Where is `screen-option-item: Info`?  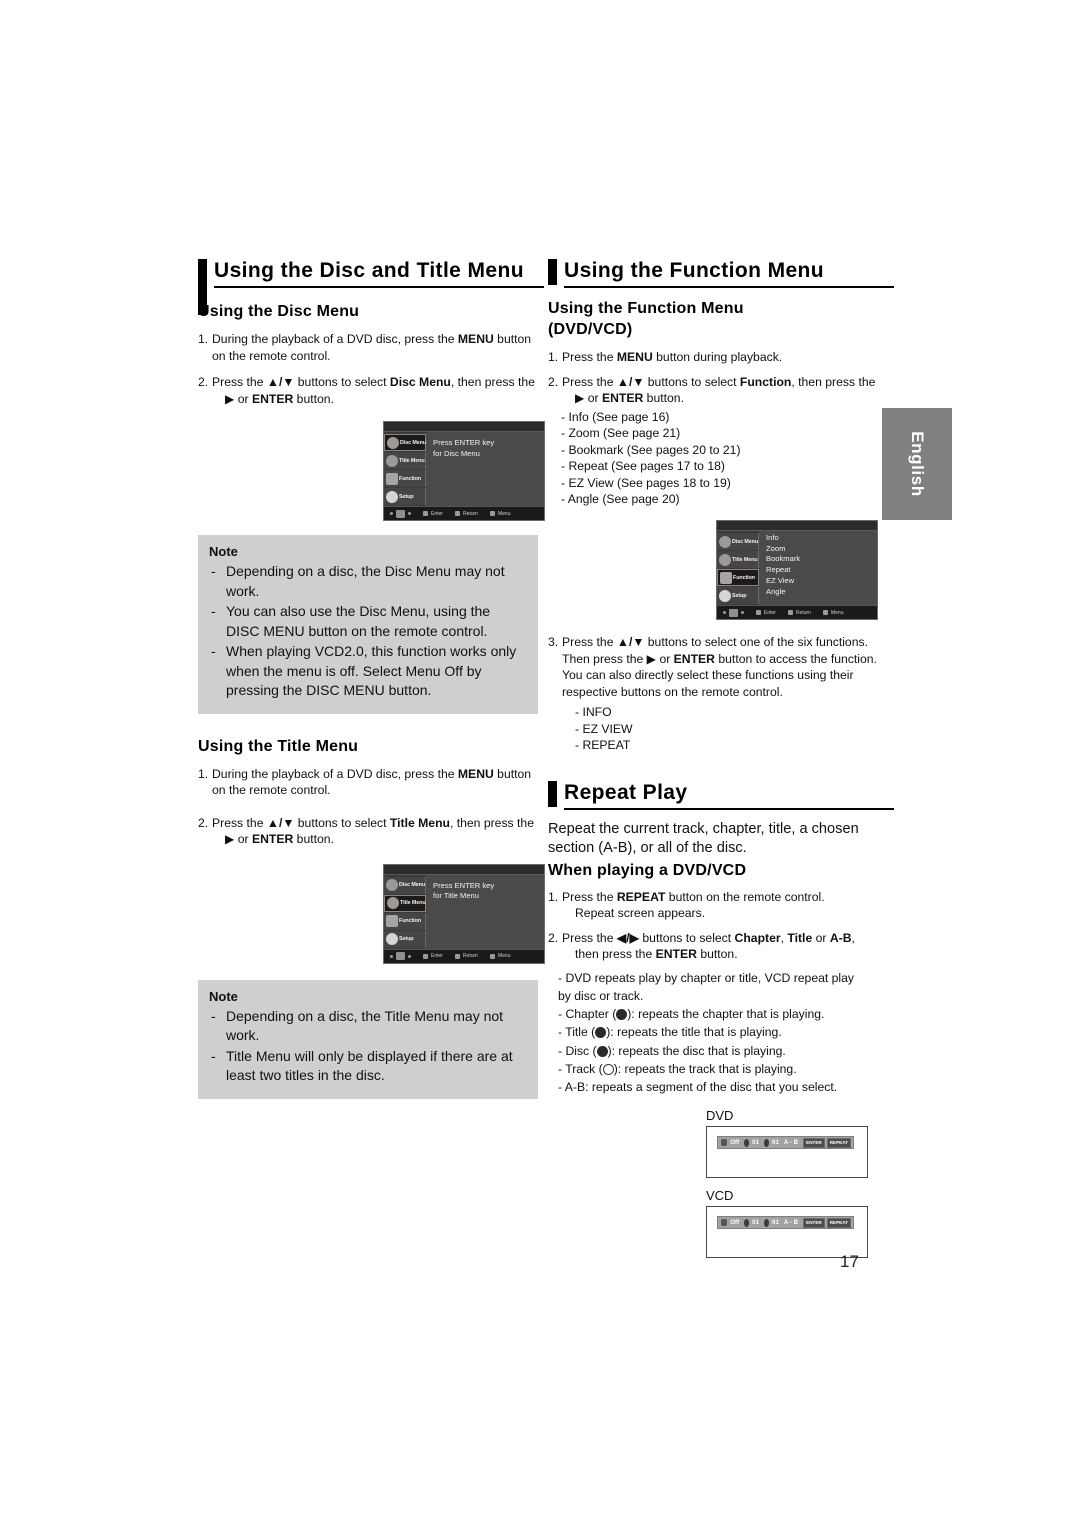
screen-option-item: Info is located at coordinates (821, 538).